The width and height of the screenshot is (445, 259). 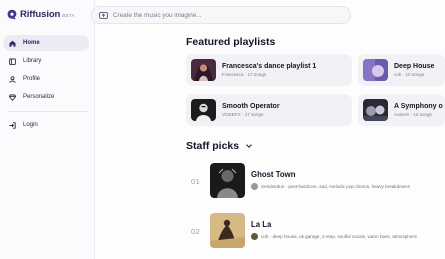 What do you see at coordinates (48, 111) in the screenshot?
I see `sidebar-divider` at bounding box center [48, 111].